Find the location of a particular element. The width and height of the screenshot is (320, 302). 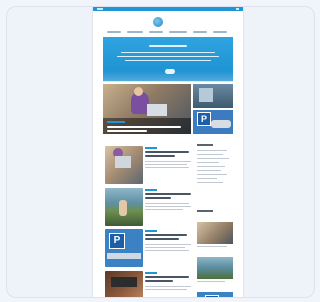

site-header is located at coordinates (168, 21).